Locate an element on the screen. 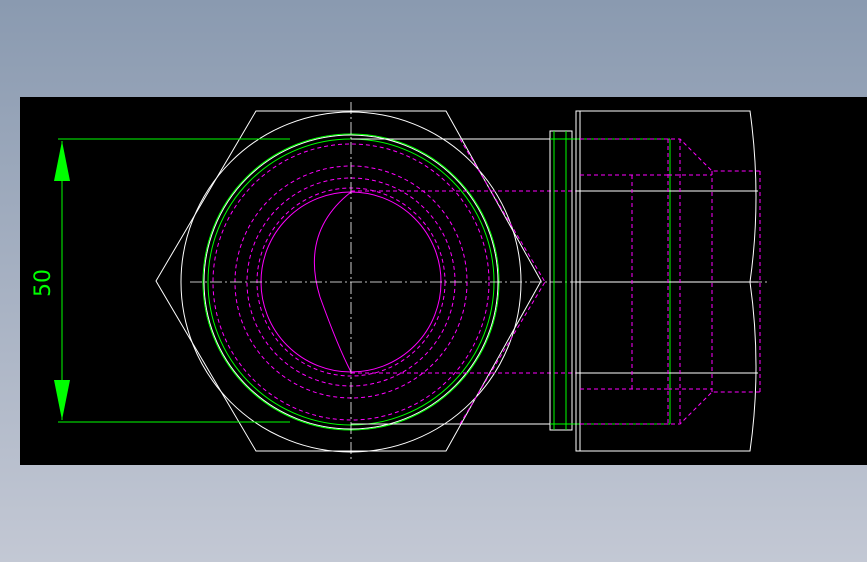 Image resolution: width=867 pixels, height=562 pixels. side-view is located at coordinates (655, 281).